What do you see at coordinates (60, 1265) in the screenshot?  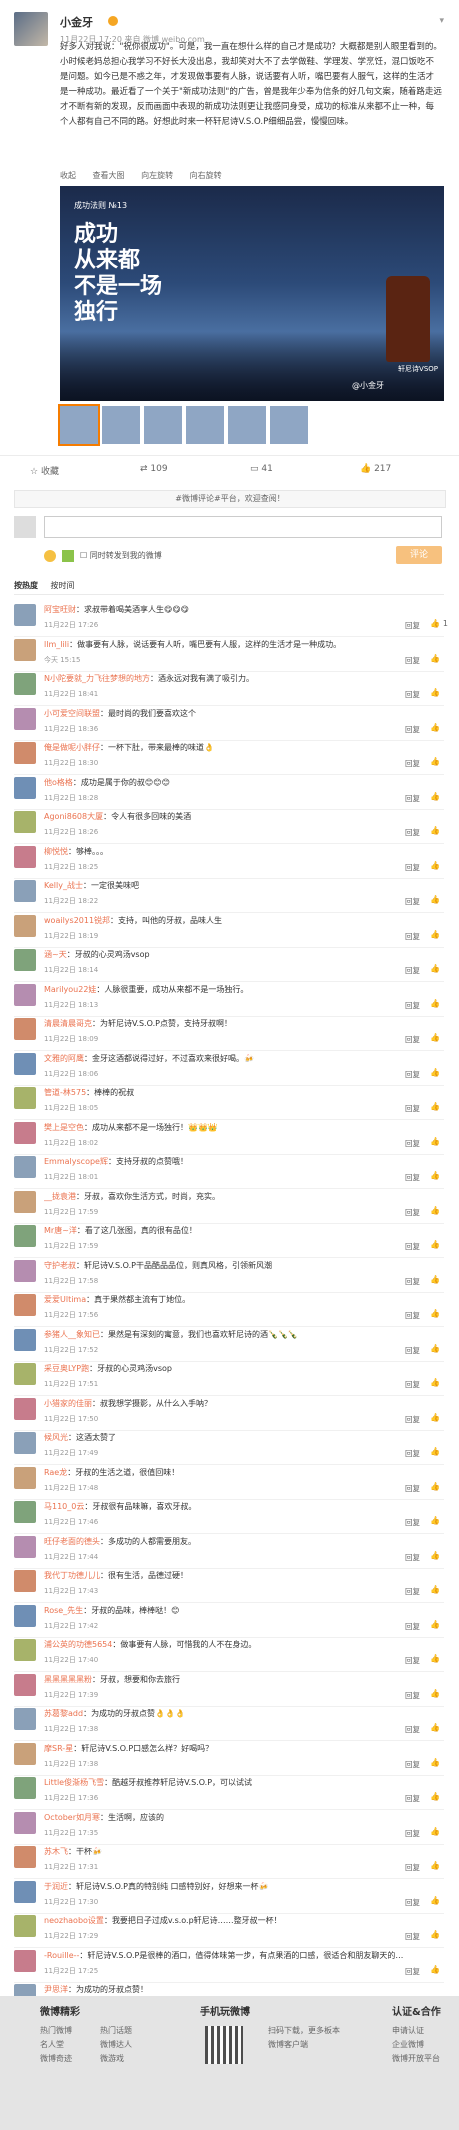 I see `commenter-name: 守护老叔` at bounding box center [60, 1265].